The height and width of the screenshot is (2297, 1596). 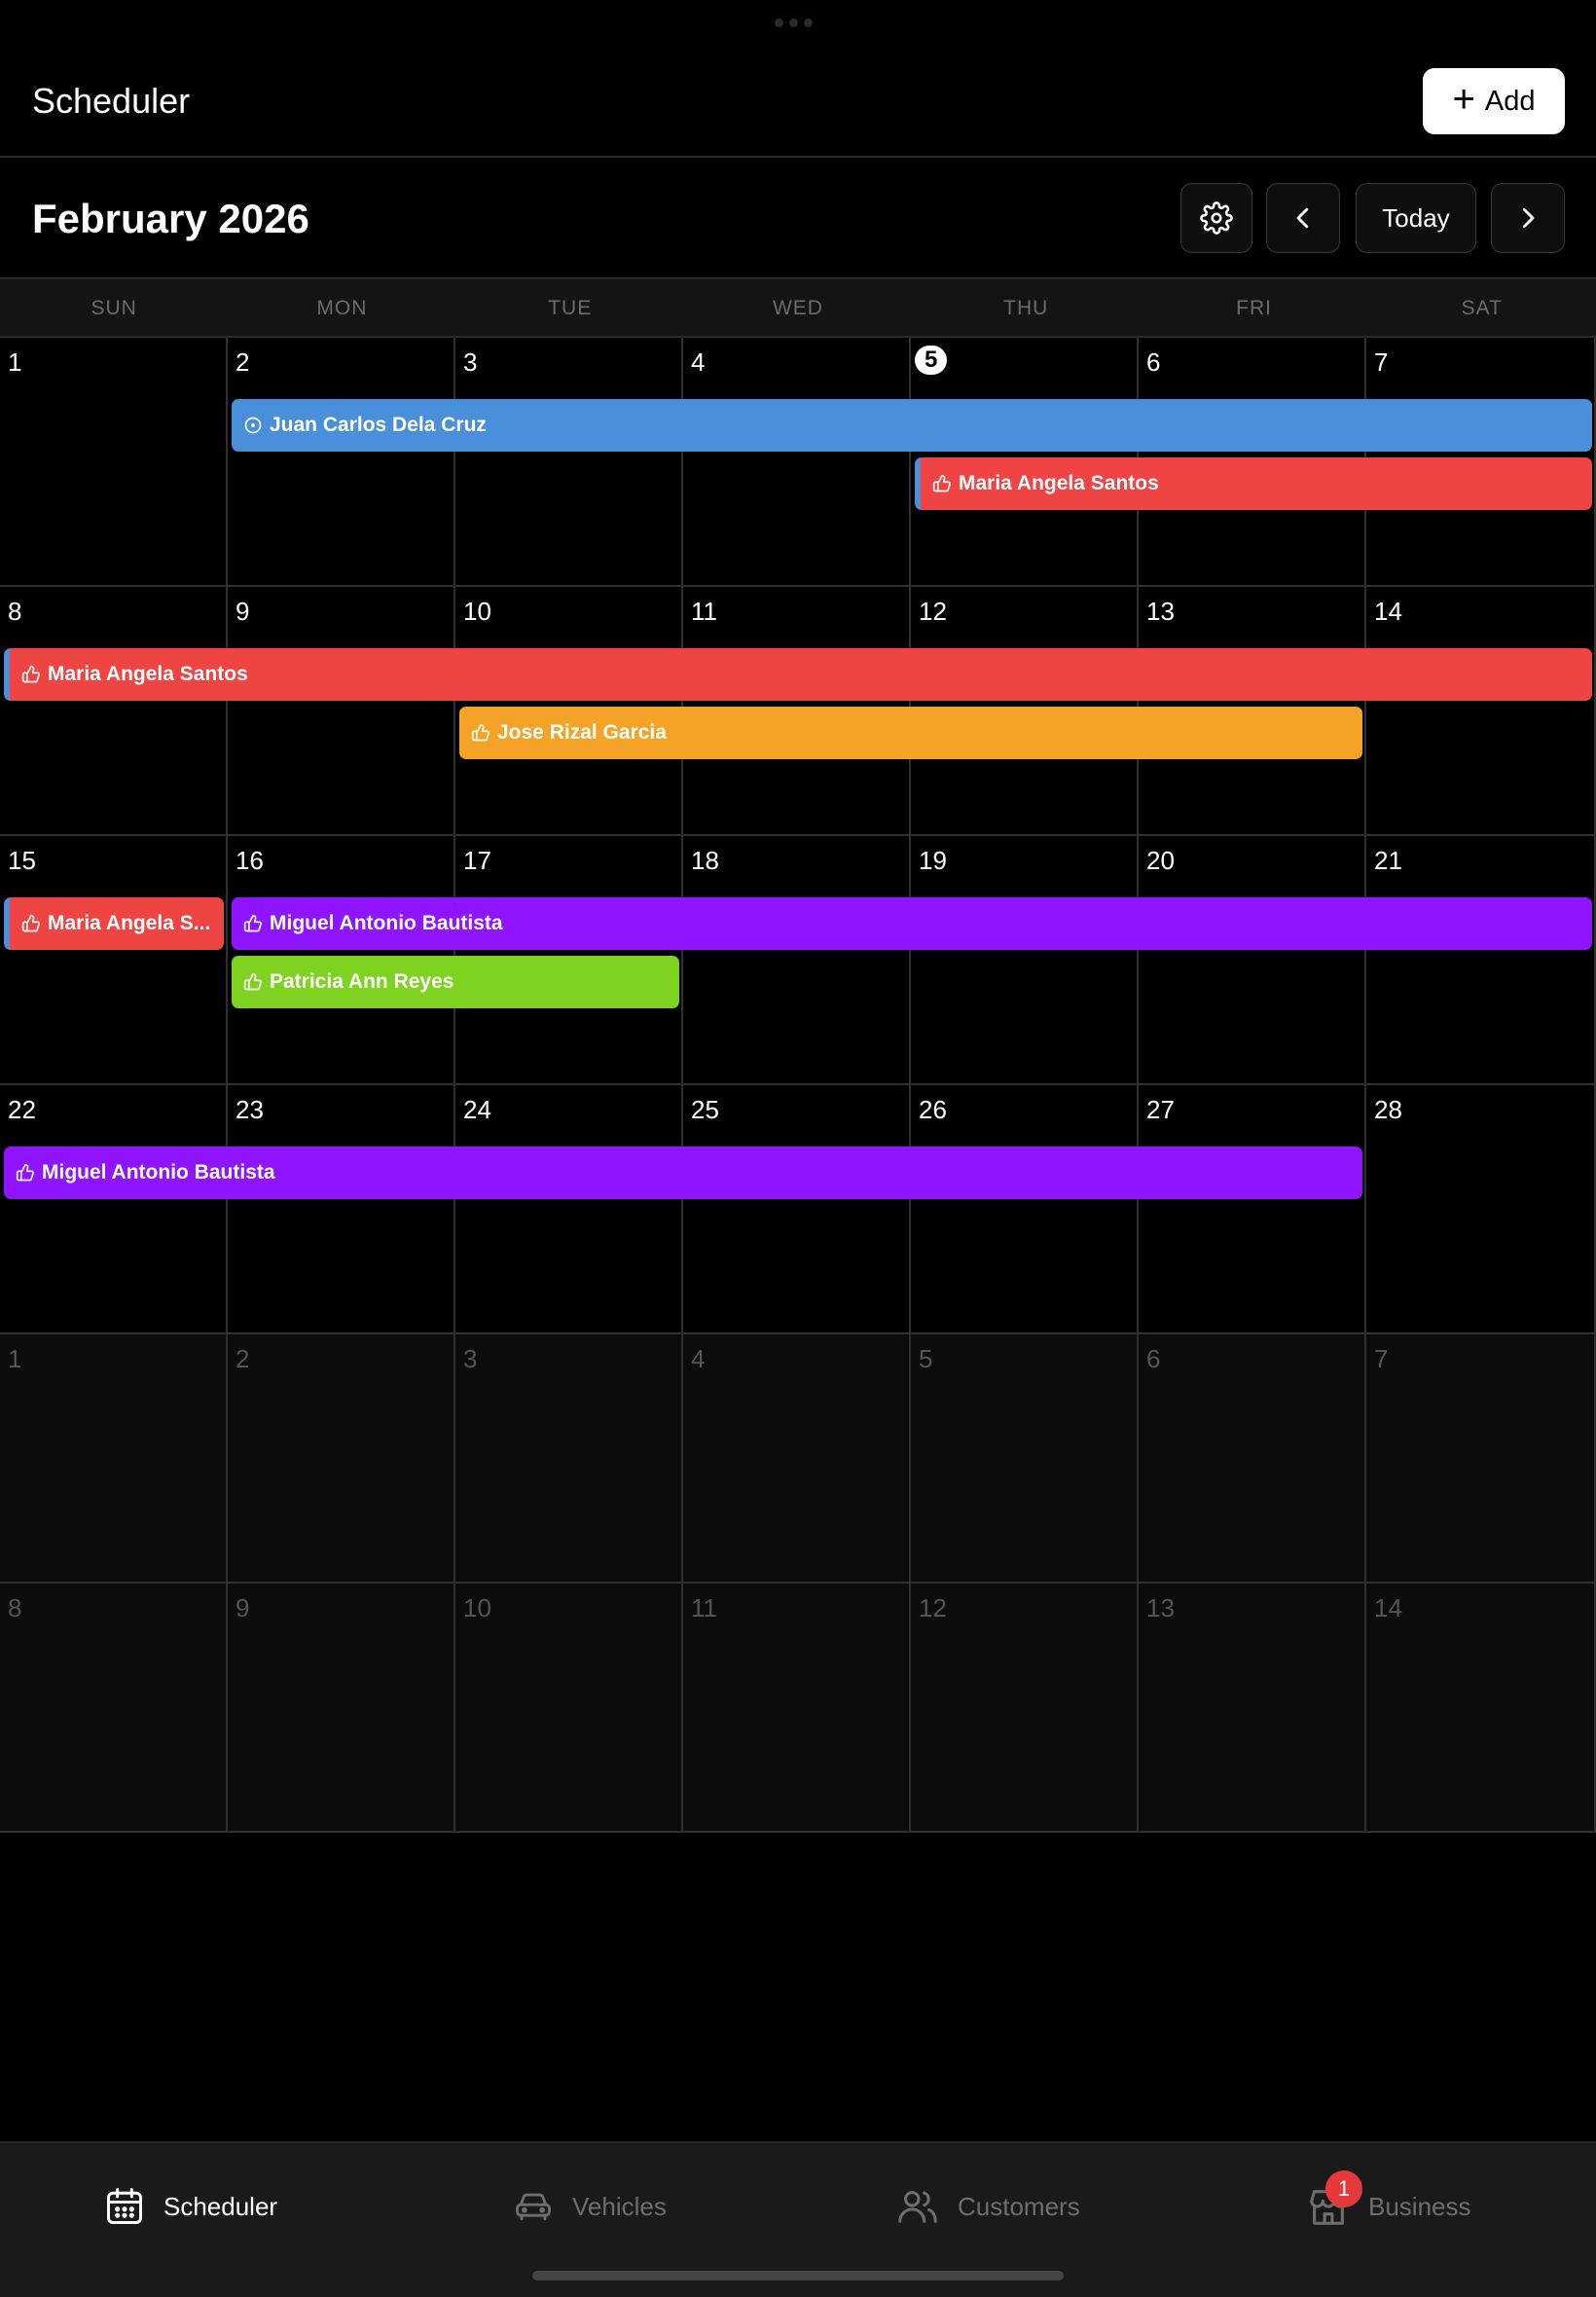 What do you see at coordinates (912, 425) in the screenshot?
I see `event-bar: Juan Carlos Dela Cruz` at bounding box center [912, 425].